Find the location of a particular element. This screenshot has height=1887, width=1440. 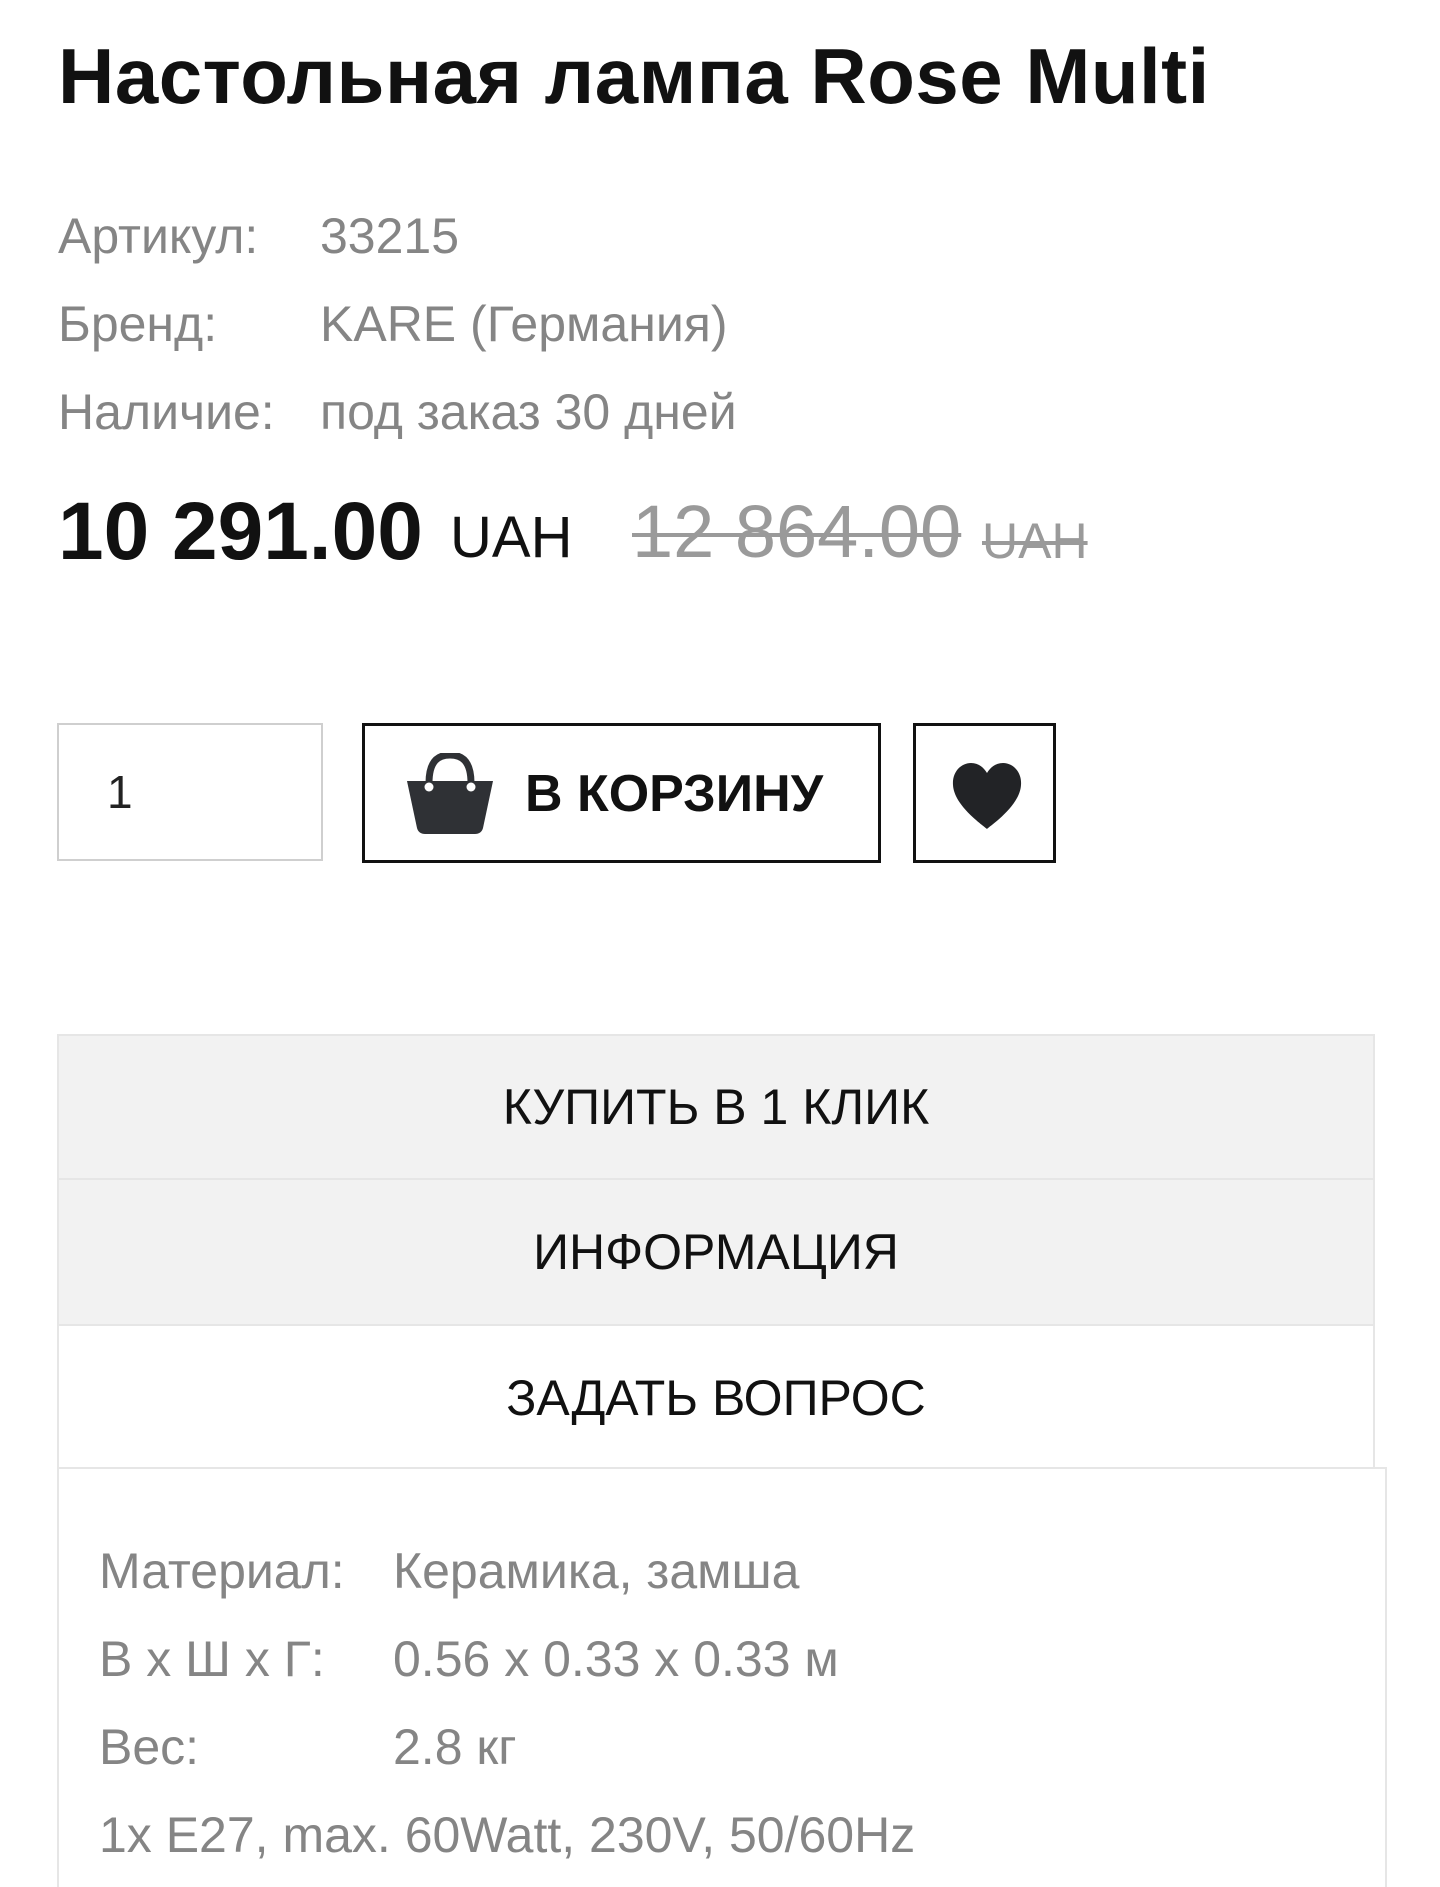

meta-value-sku: 33215 is located at coordinates (390, 236).